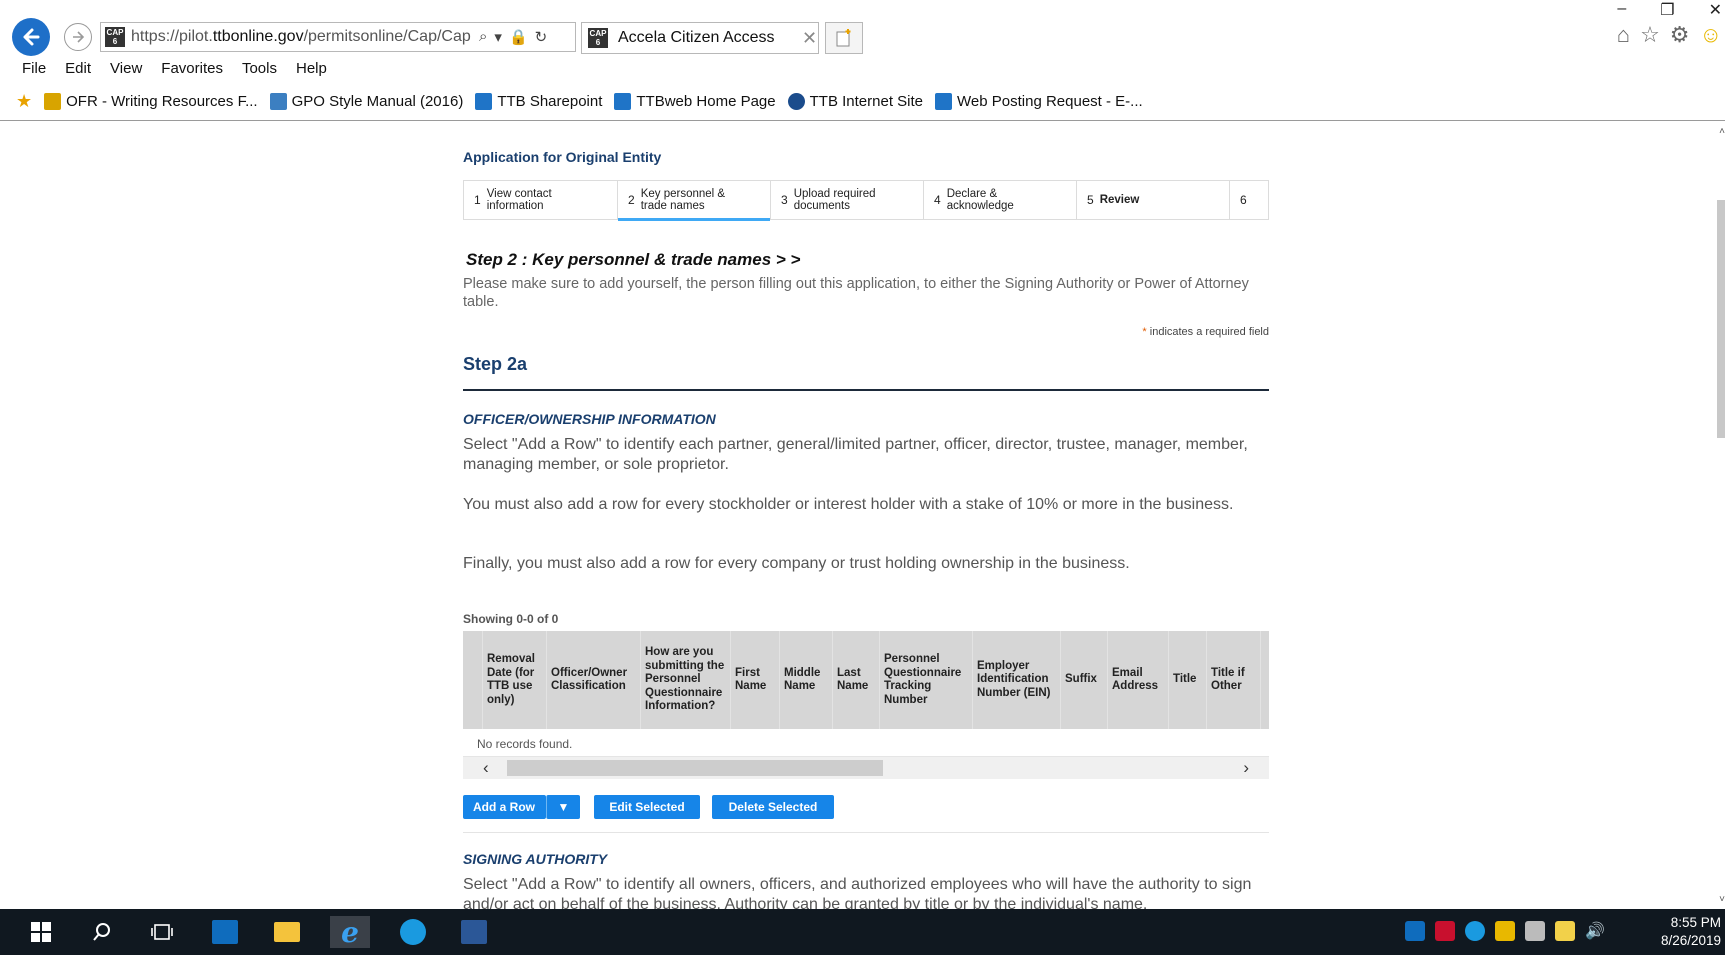 This screenshot has height=955, width=1725. Describe the element at coordinates (495, 364) in the screenshot. I see `substep-heading: Step 2a` at that location.